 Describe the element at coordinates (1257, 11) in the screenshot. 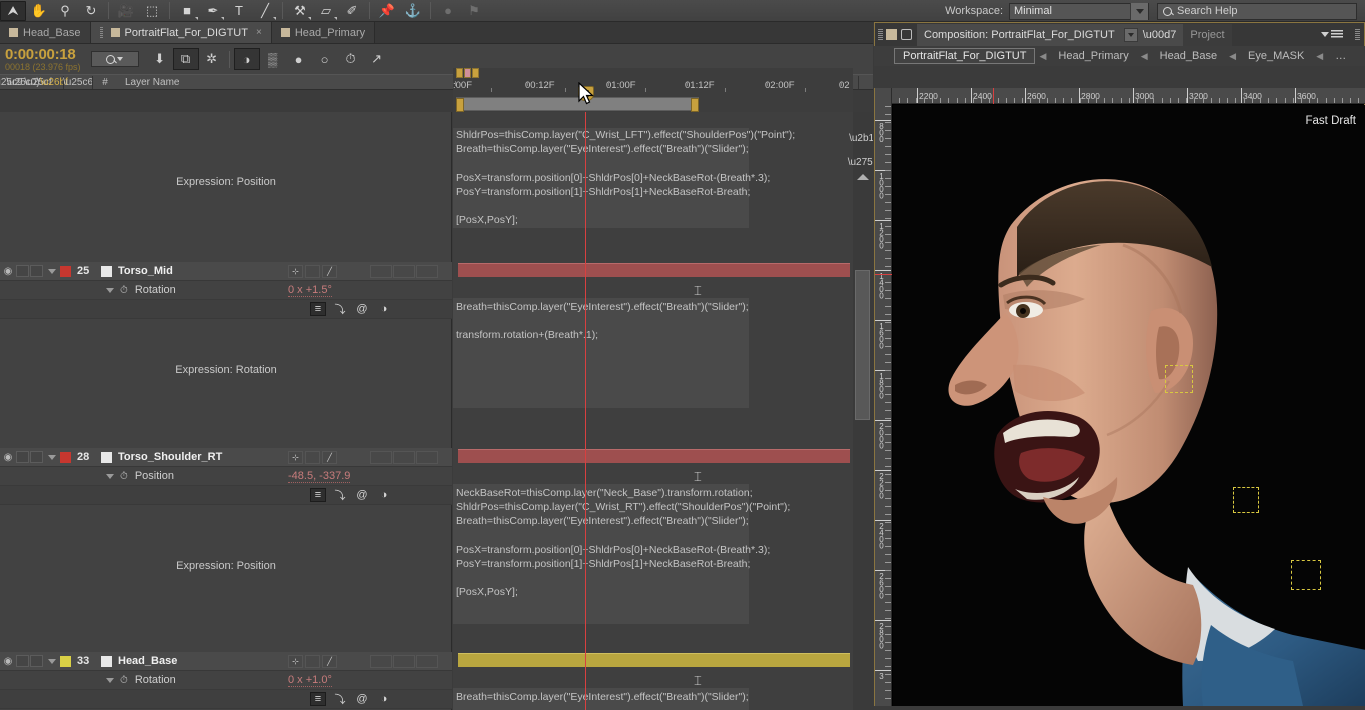

I see `search-help-input: Search Help` at that location.